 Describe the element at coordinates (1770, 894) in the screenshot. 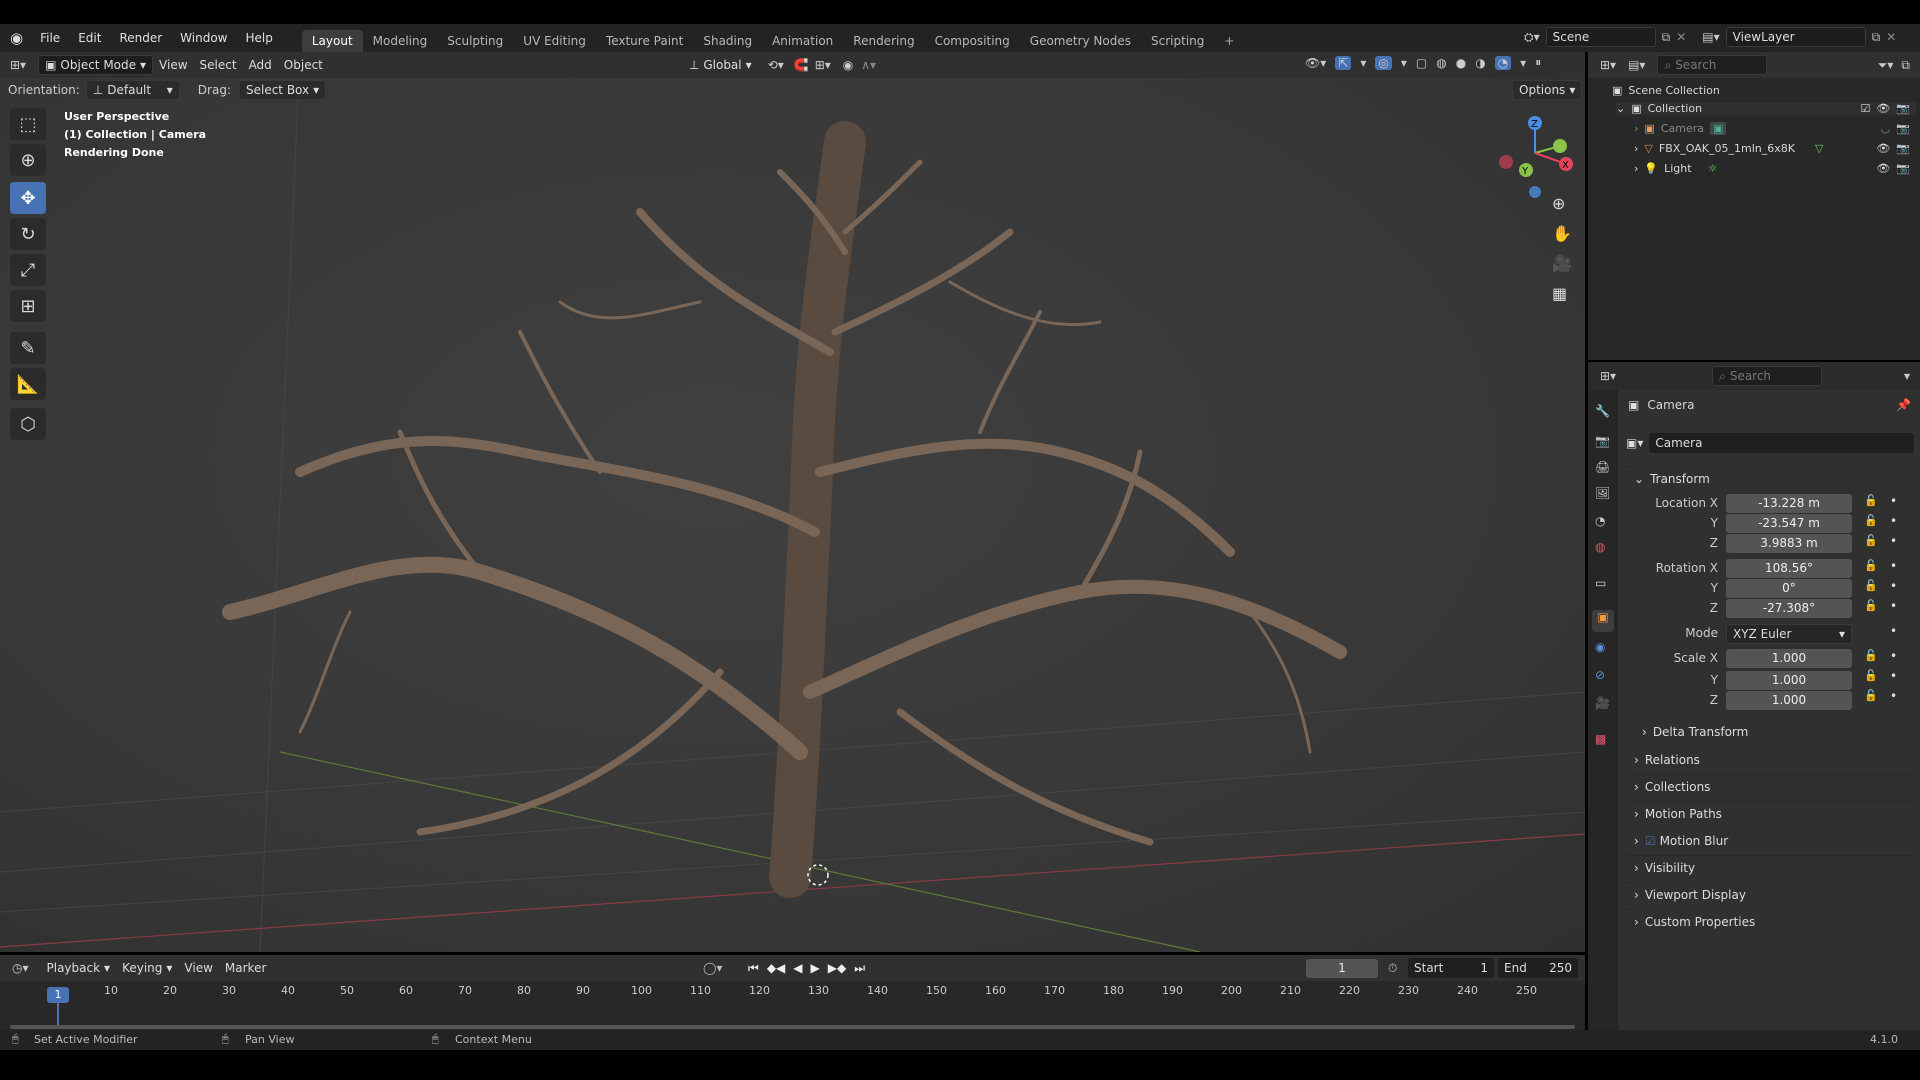

I see `viewport-display-panel: › Viewport Display` at that location.